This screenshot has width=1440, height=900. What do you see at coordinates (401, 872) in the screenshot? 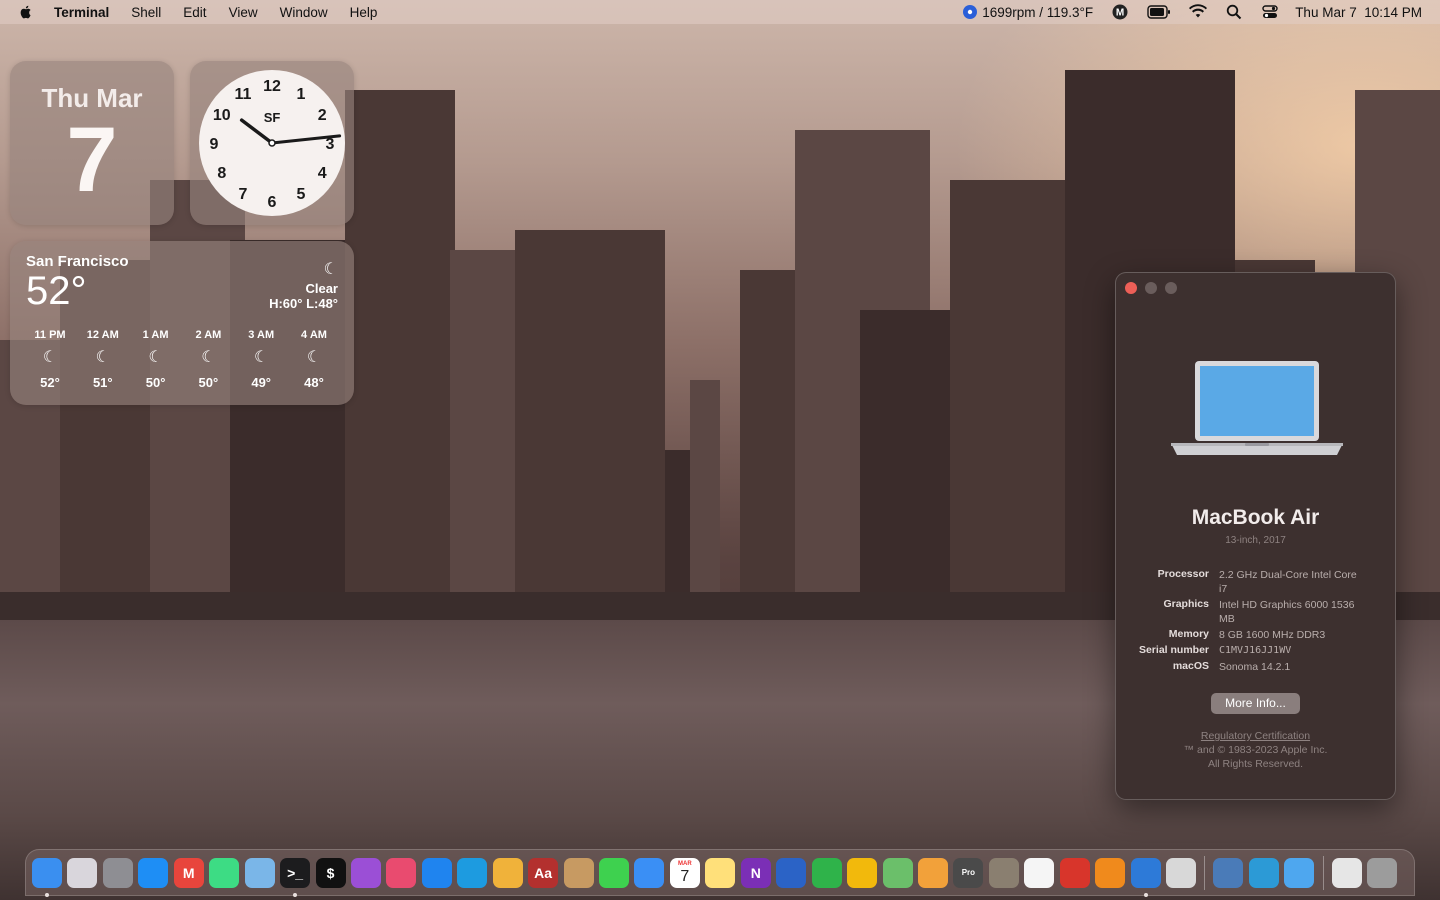
I see `dock-bot-app-icon` at bounding box center [401, 872].